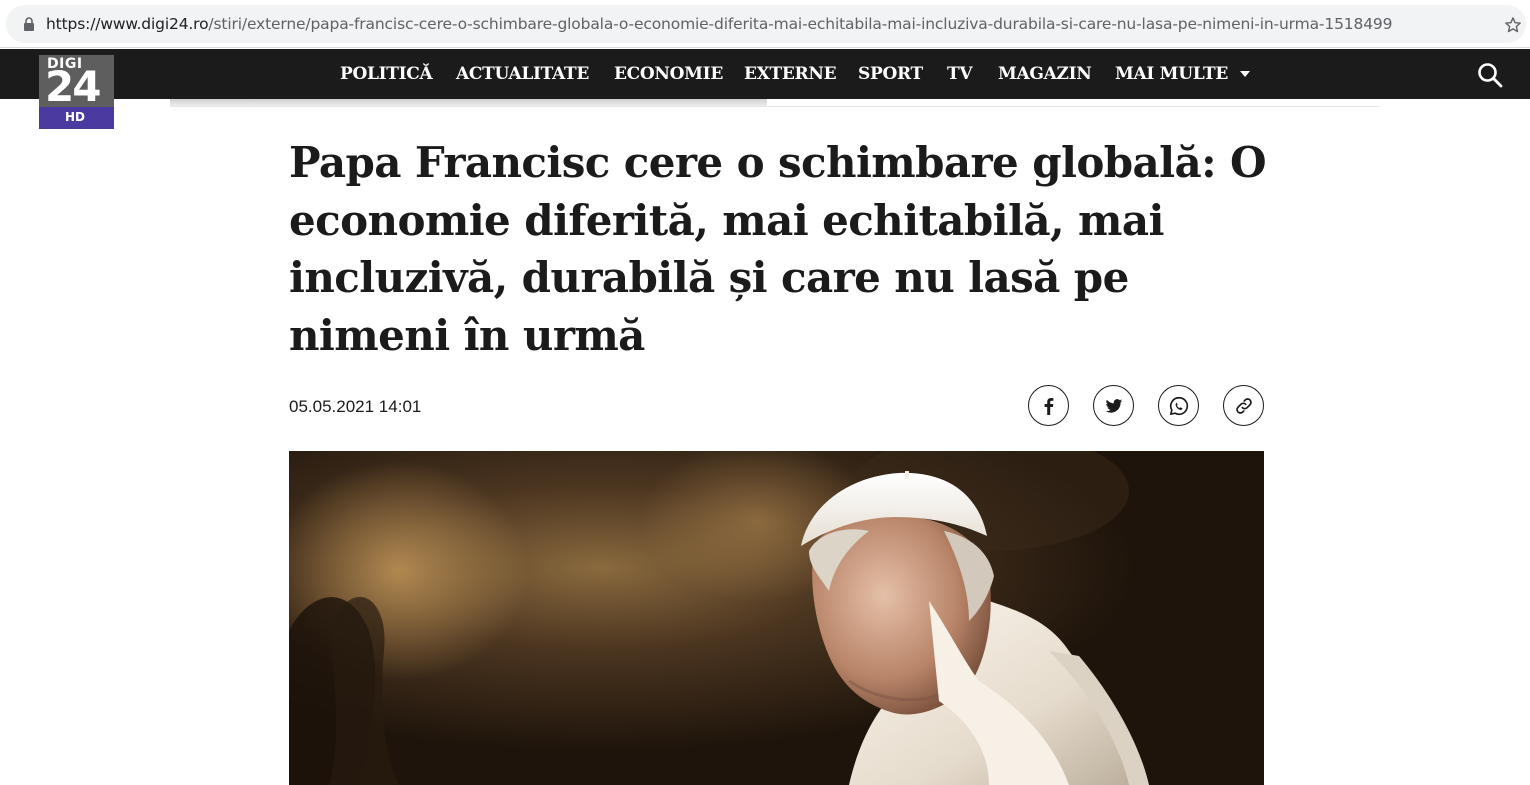  What do you see at coordinates (386, 74) in the screenshot?
I see `nav-item-politica: POLITICĂ` at bounding box center [386, 74].